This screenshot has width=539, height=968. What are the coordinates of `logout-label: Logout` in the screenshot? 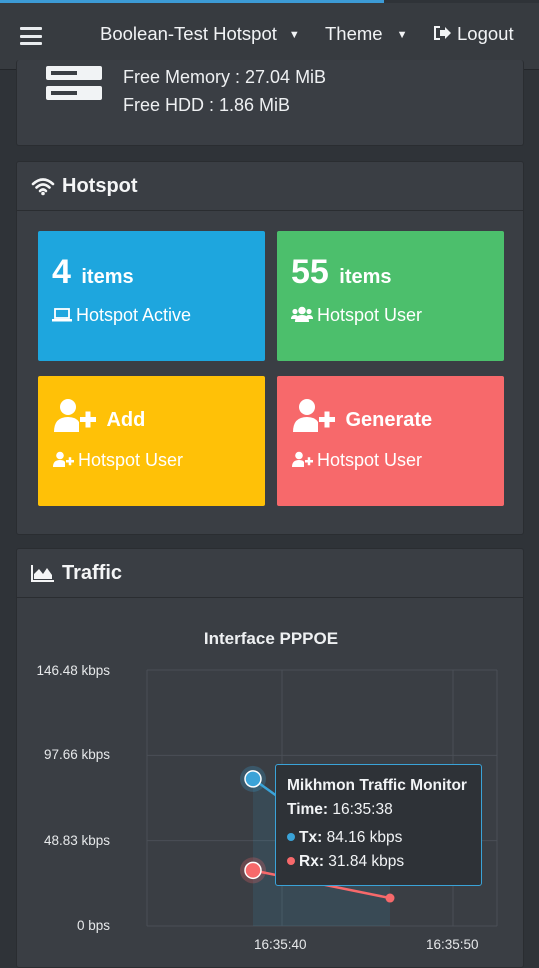 It's located at (485, 33).